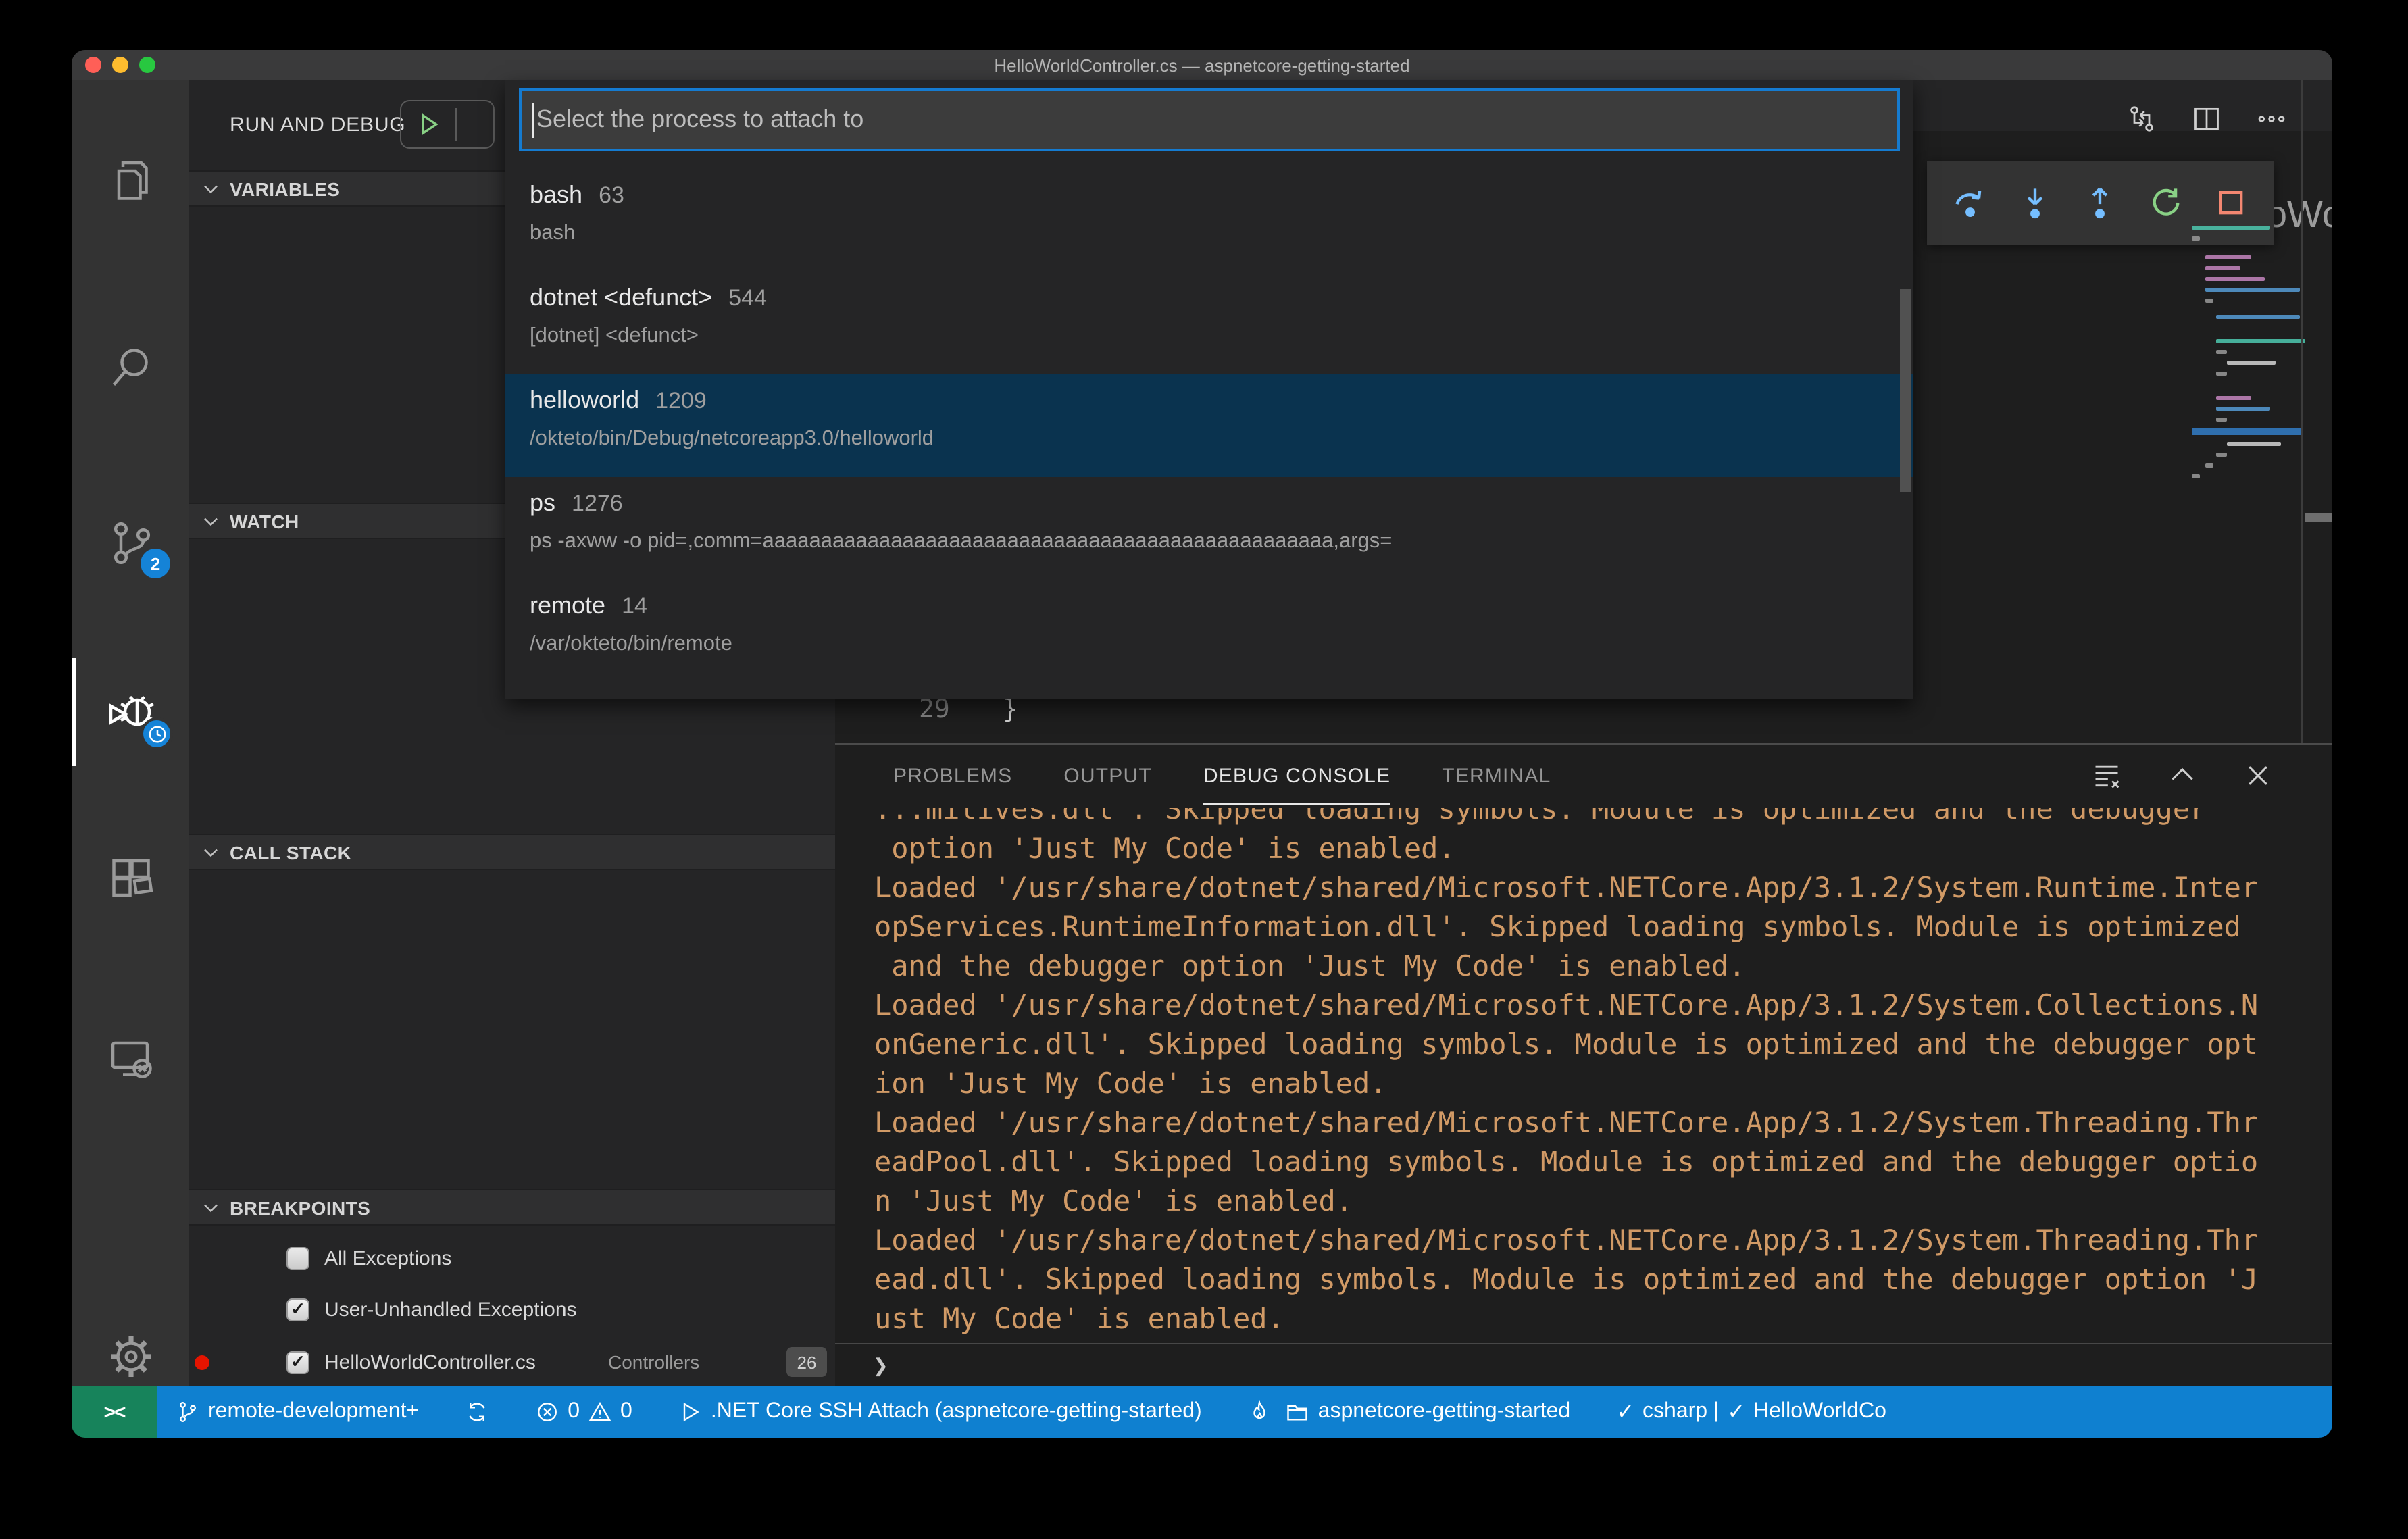 The image size is (2408, 1539). I want to click on scm-badge: 2, so click(156, 563).